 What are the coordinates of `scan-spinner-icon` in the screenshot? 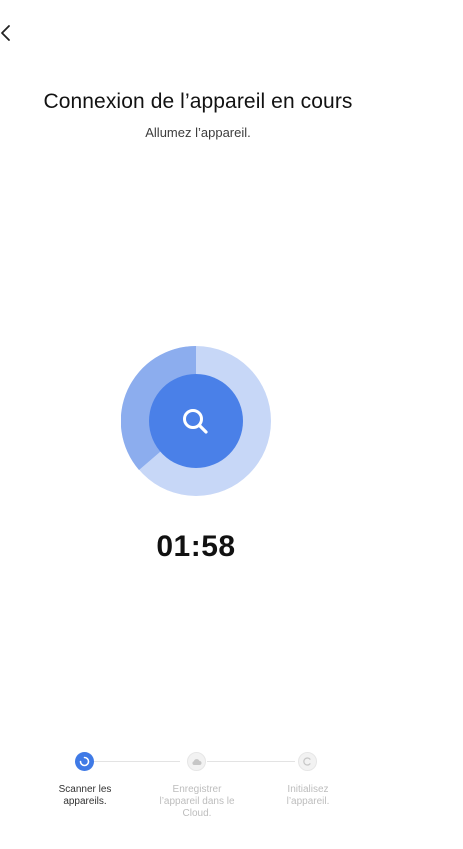 It's located at (84, 761).